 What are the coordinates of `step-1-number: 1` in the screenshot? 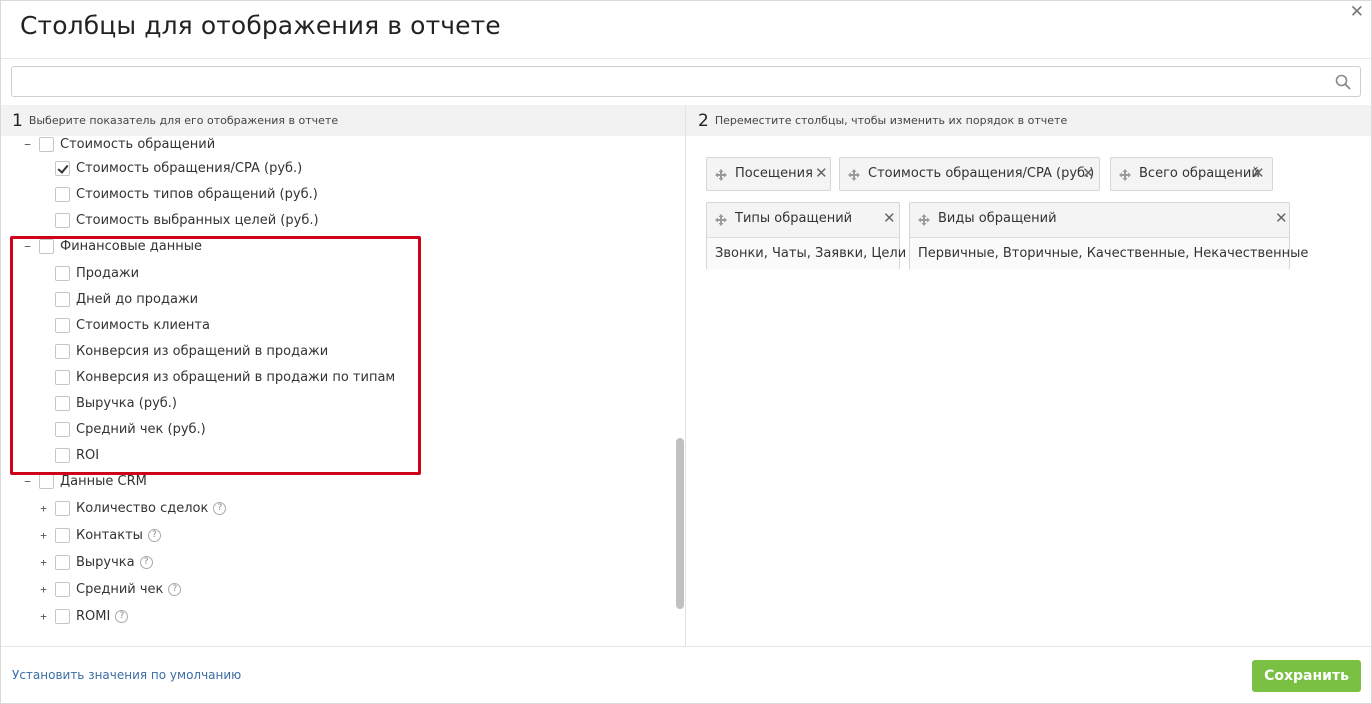 It's located at (17, 120).